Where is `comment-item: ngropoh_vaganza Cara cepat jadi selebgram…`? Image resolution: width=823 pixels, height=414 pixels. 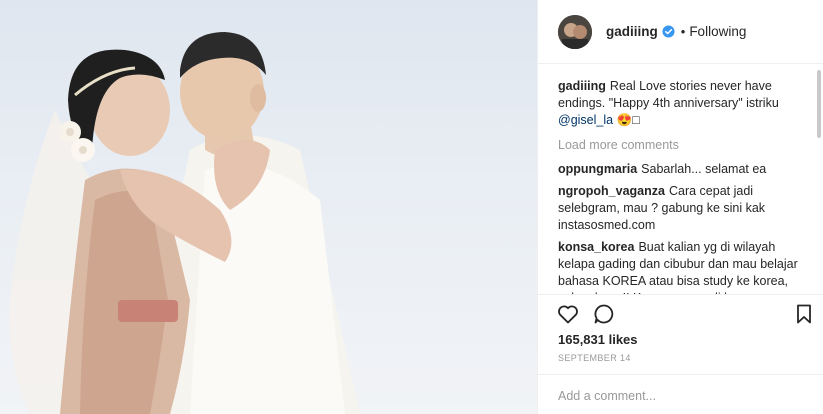
comment-item: ngropoh_vaganza Cara cepat jadi selebgram… is located at coordinates (681, 208).